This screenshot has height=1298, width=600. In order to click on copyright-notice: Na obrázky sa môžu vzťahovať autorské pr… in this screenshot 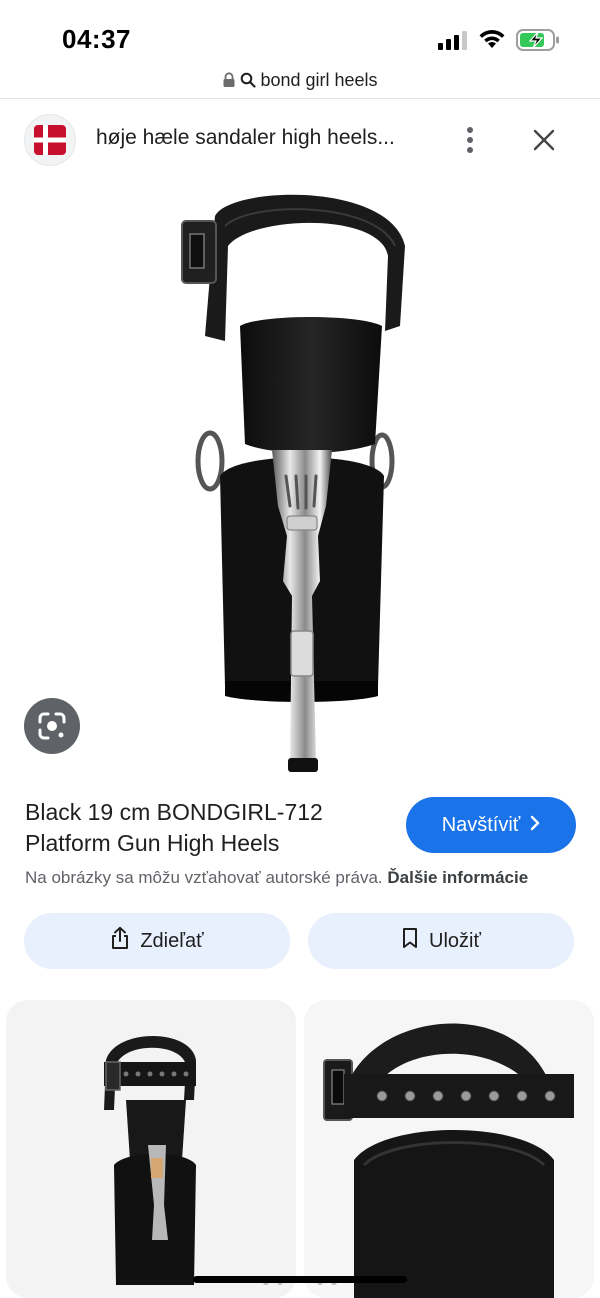, I will do `click(276, 878)`.